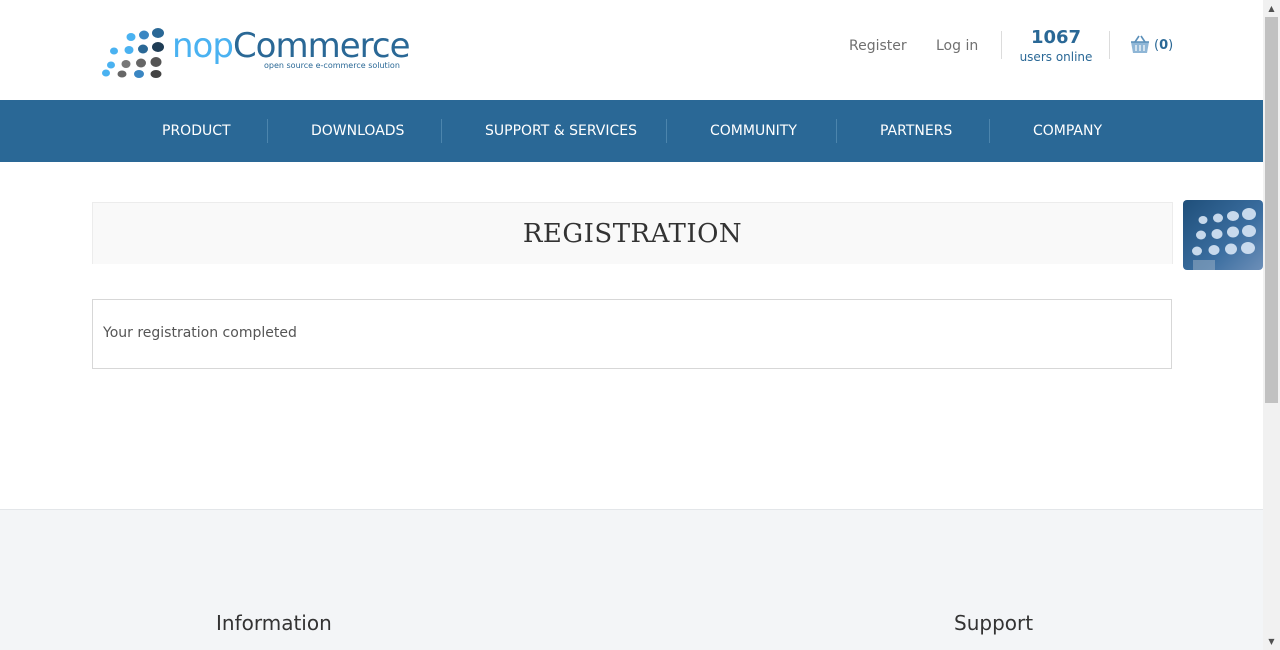 The image size is (1280, 650). Describe the element at coordinates (1171, 45) in the screenshot. I see `cart-close-paren: )` at that location.